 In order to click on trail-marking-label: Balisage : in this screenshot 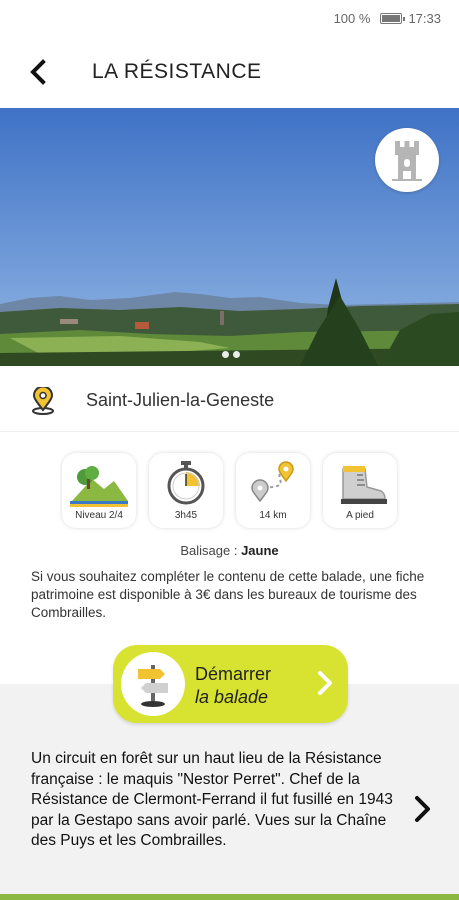, I will do `click(209, 550)`.